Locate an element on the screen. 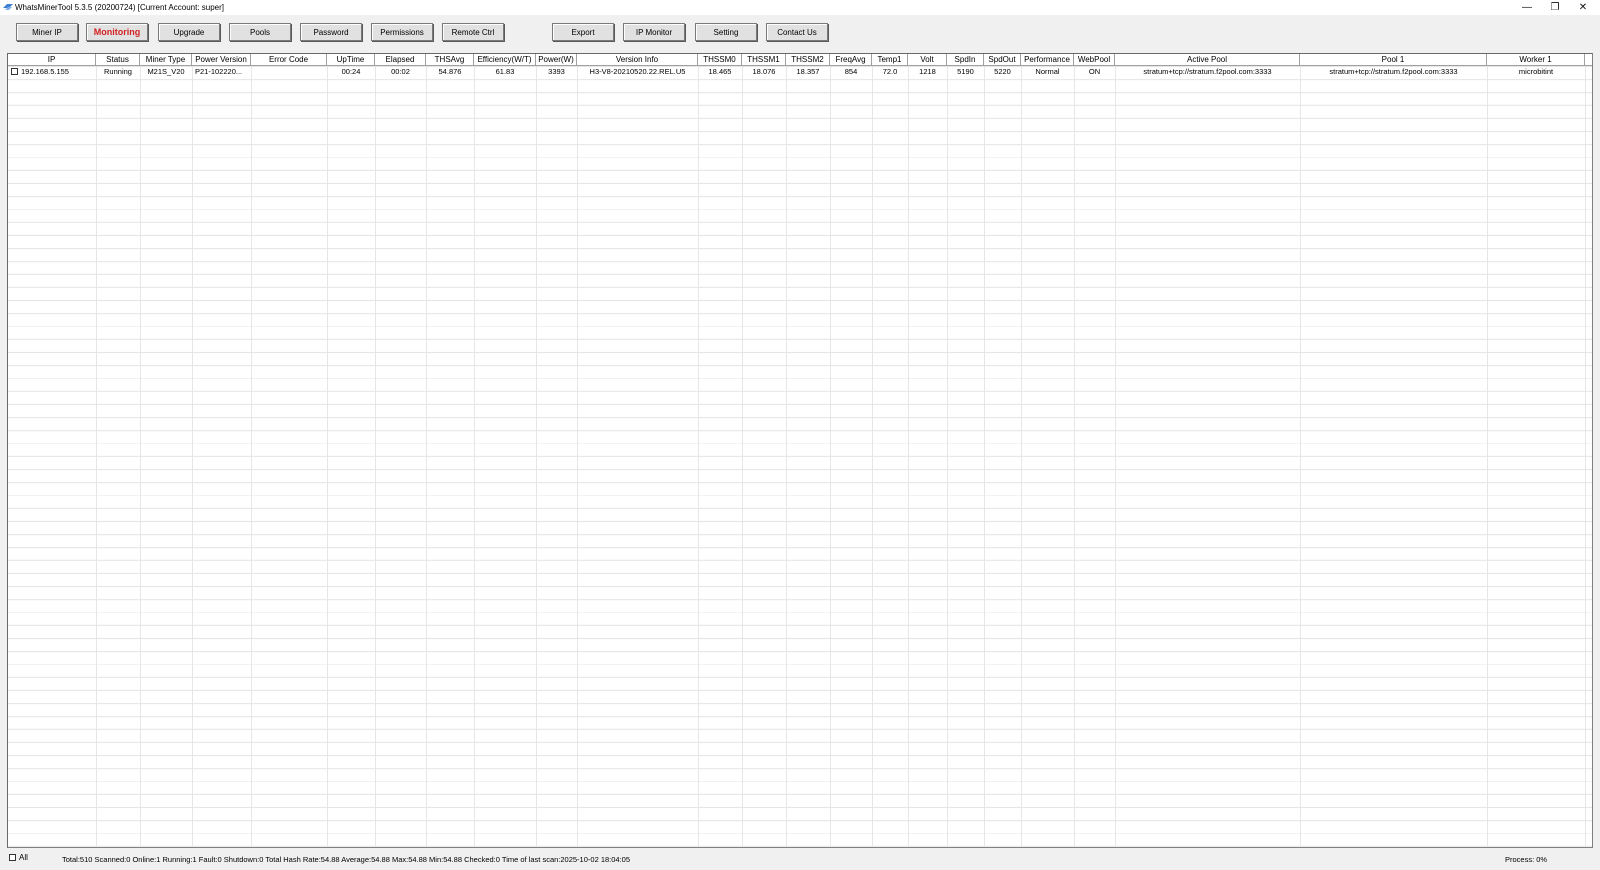 The width and height of the screenshot is (1600, 870). column-header-status: Status is located at coordinates (118, 59).